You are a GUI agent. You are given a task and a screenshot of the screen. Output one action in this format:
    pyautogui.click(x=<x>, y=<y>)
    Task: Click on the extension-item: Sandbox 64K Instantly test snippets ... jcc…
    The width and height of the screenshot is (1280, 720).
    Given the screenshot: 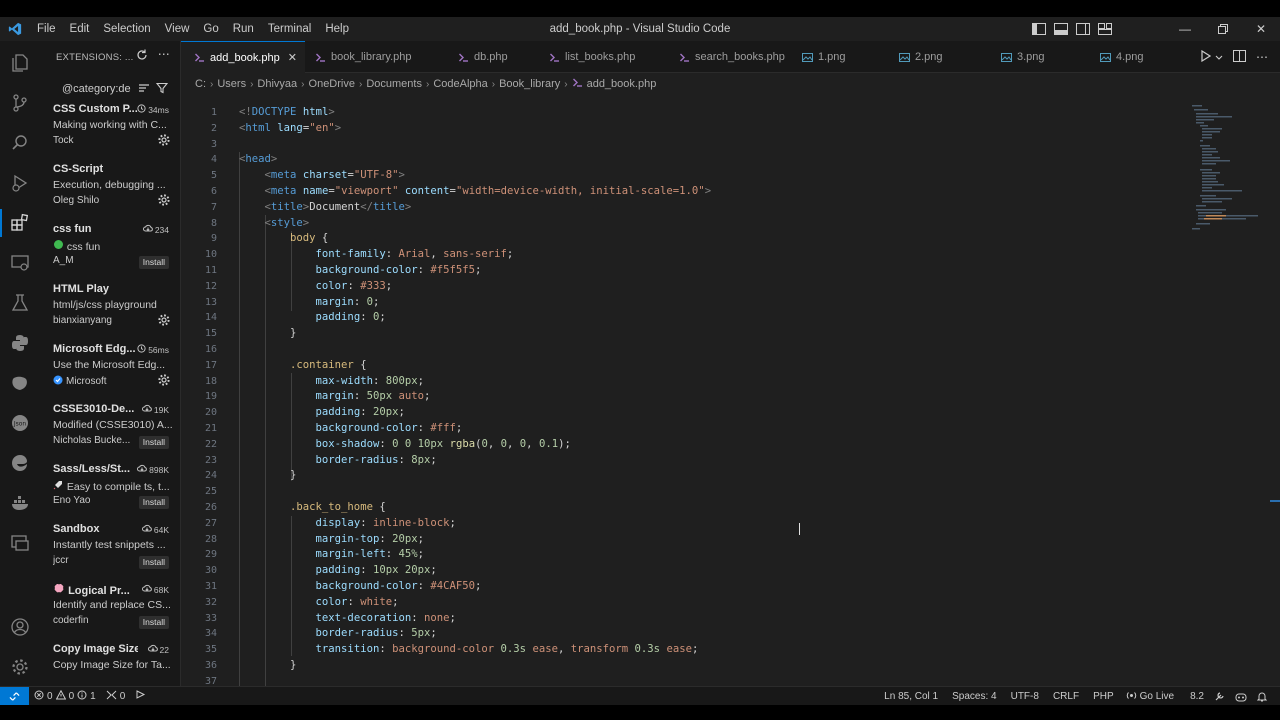 What is the action you would take?
    pyautogui.click(x=110, y=553)
    